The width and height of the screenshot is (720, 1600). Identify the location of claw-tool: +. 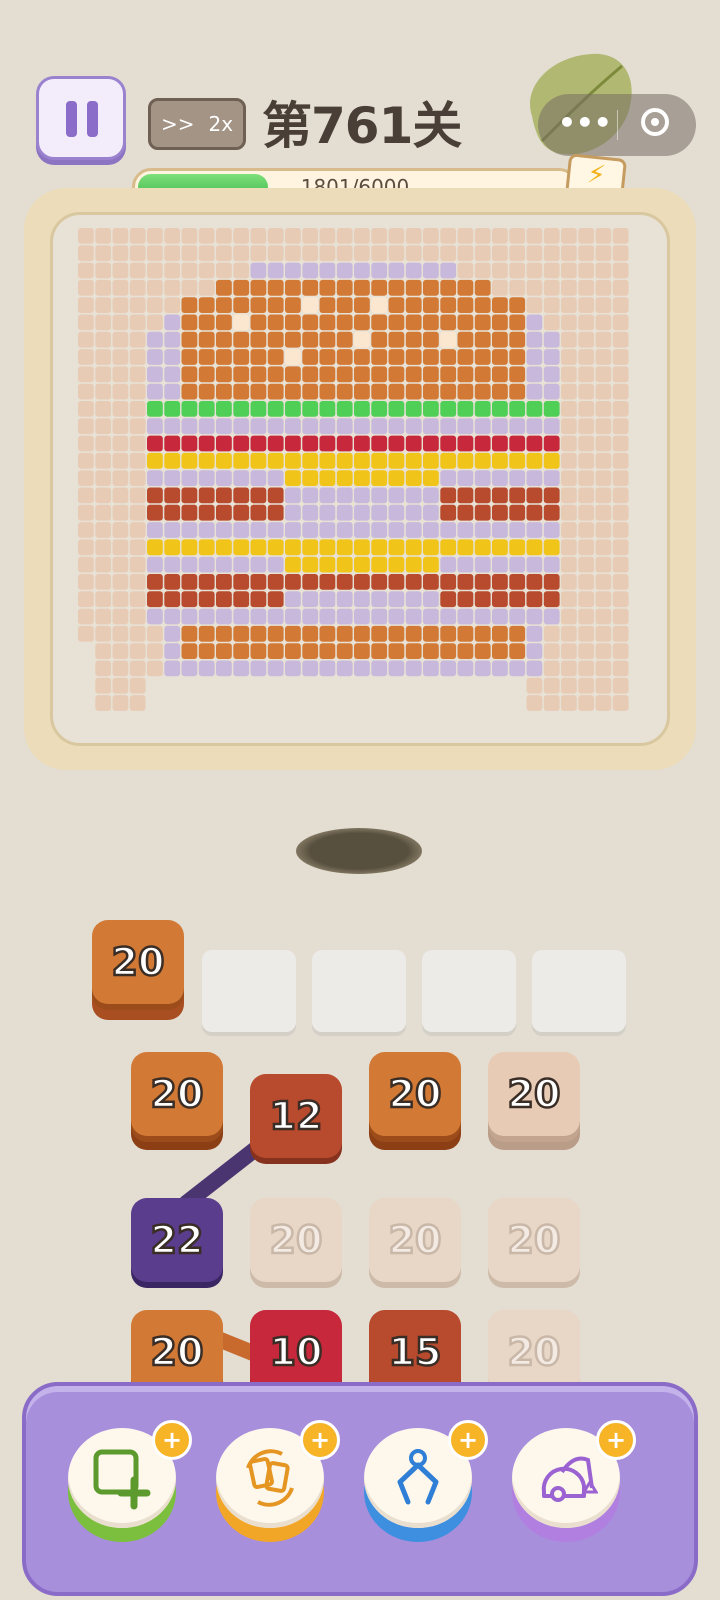
(426, 1484).